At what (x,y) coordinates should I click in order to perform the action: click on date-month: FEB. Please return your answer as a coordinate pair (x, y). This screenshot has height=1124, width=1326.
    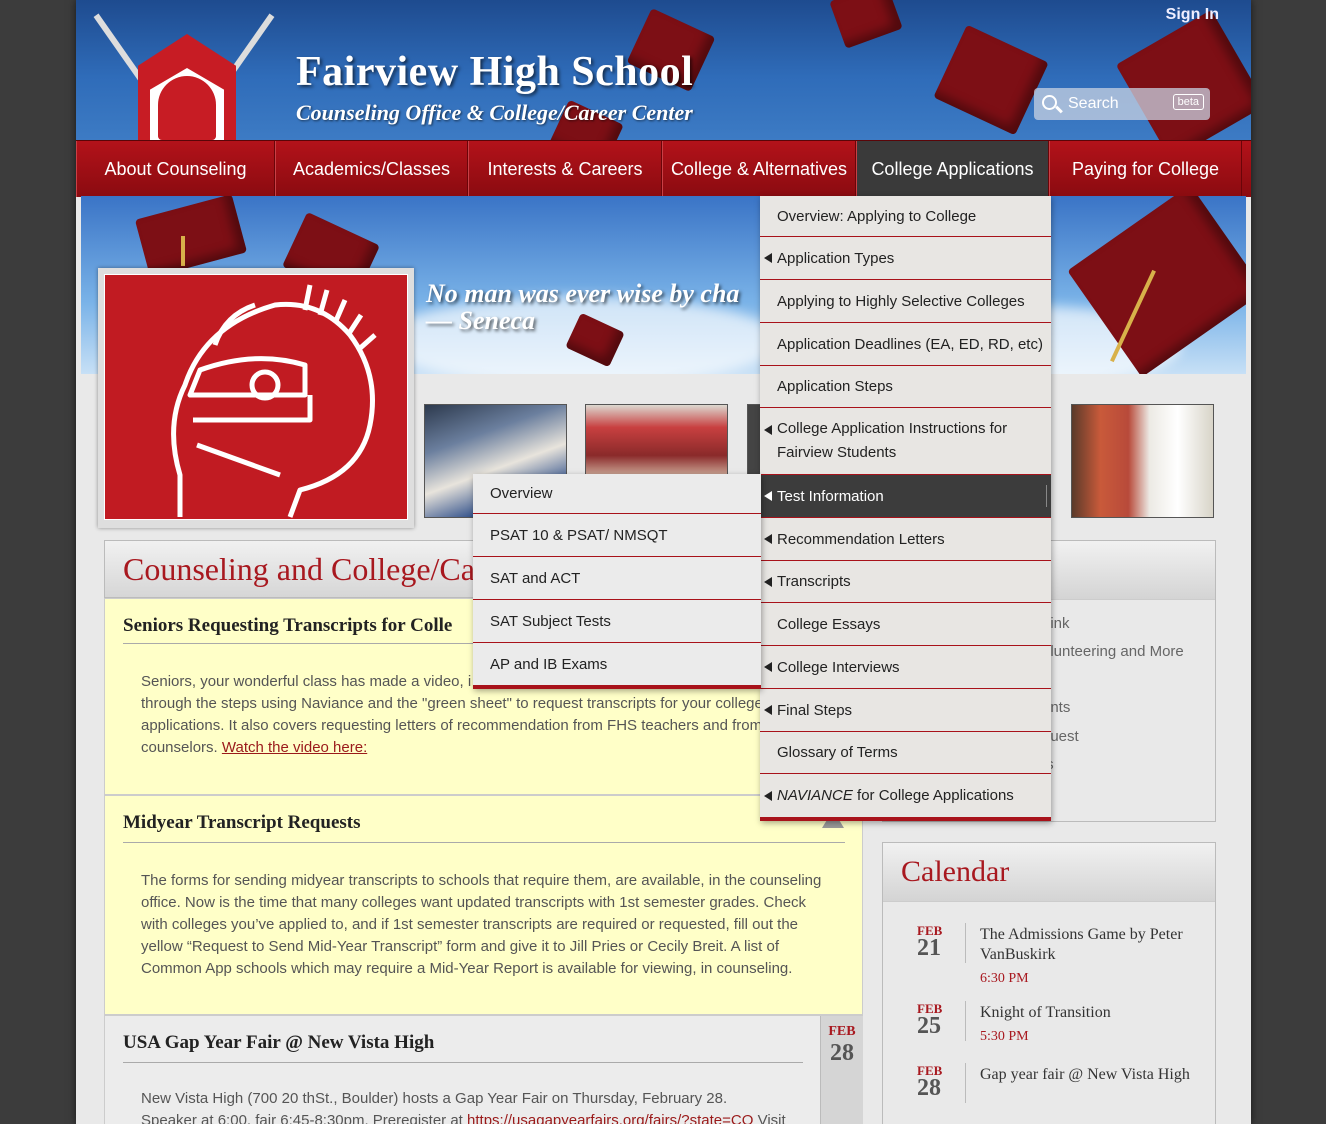
    Looking at the image, I should click on (842, 1031).